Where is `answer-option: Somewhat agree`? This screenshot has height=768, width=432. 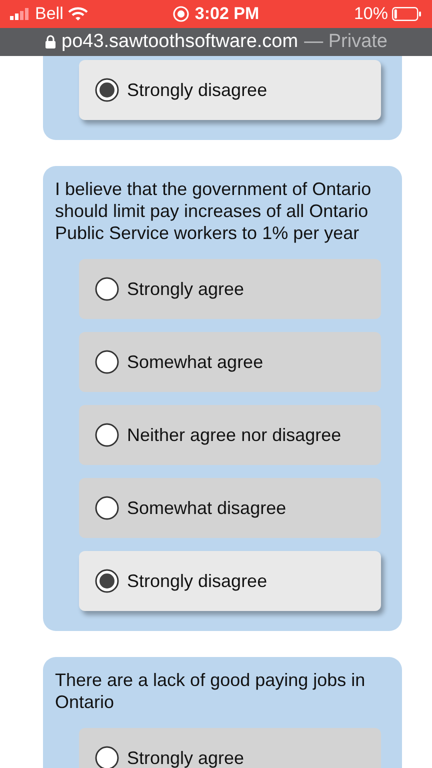
answer-option: Somewhat agree is located at coordinates (230, 362).